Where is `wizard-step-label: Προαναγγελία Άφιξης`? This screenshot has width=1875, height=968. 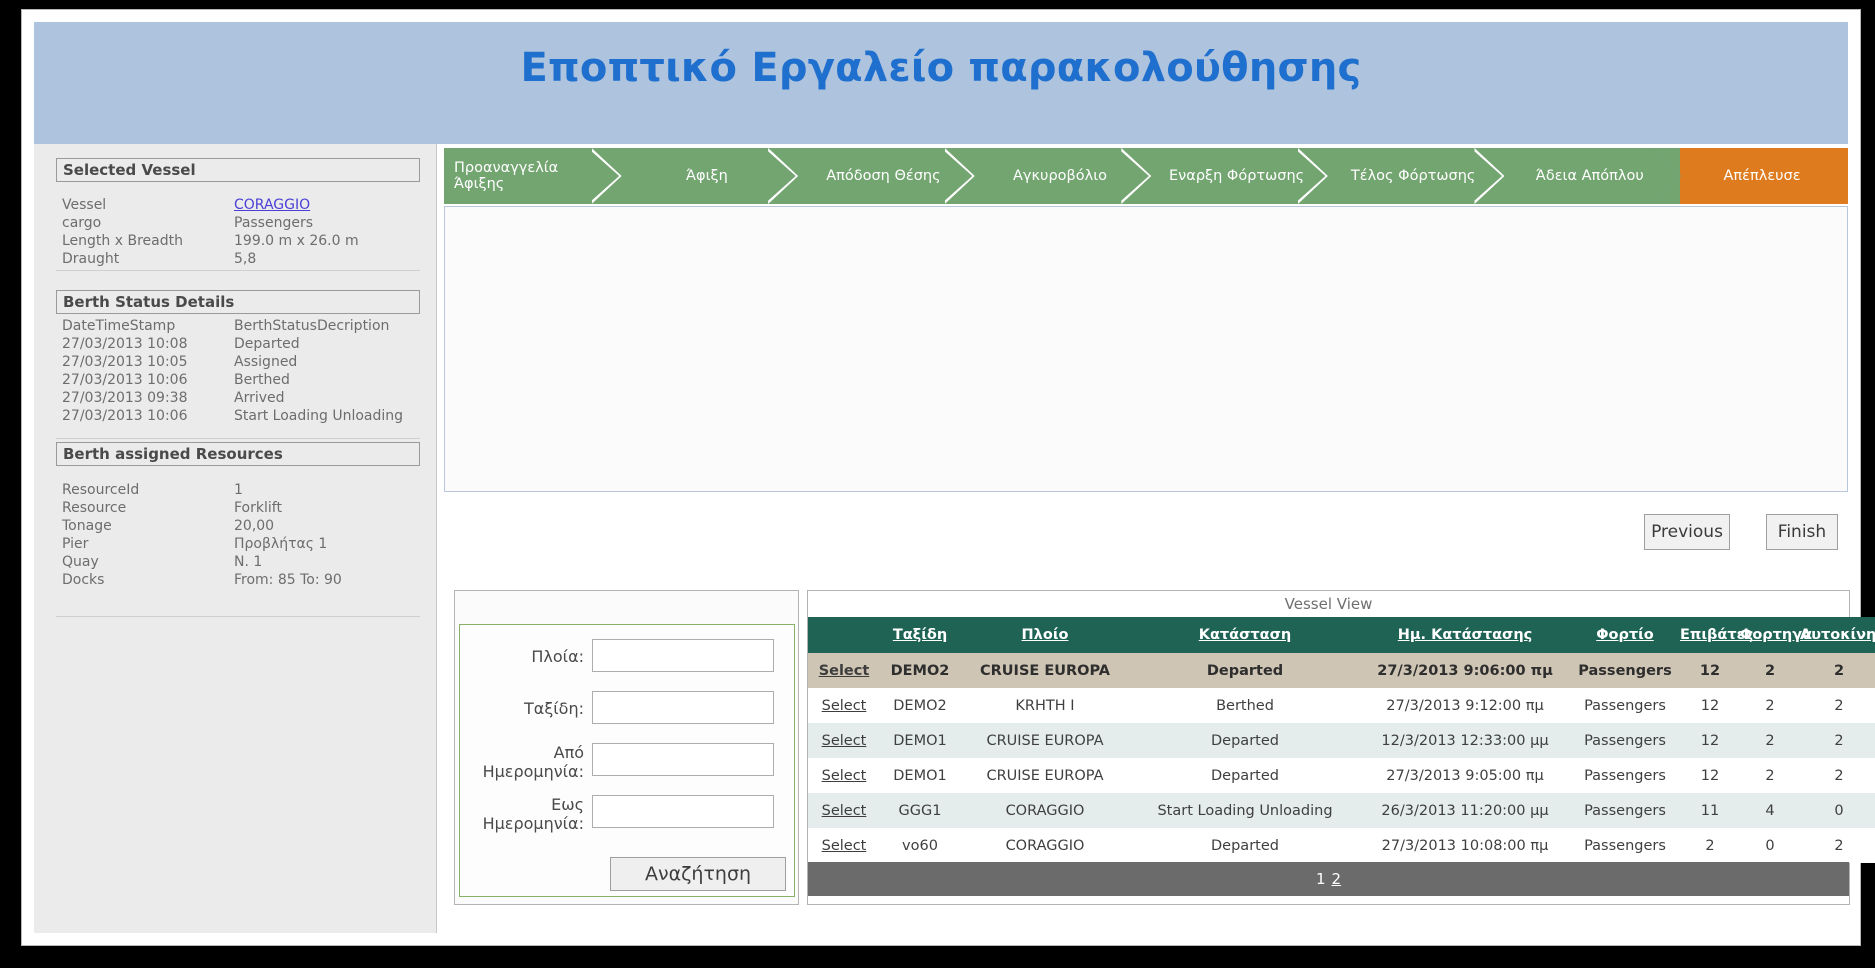
wizard-step-label: Προαναγγελία Άφιξης is located at coordinates (506, 176).